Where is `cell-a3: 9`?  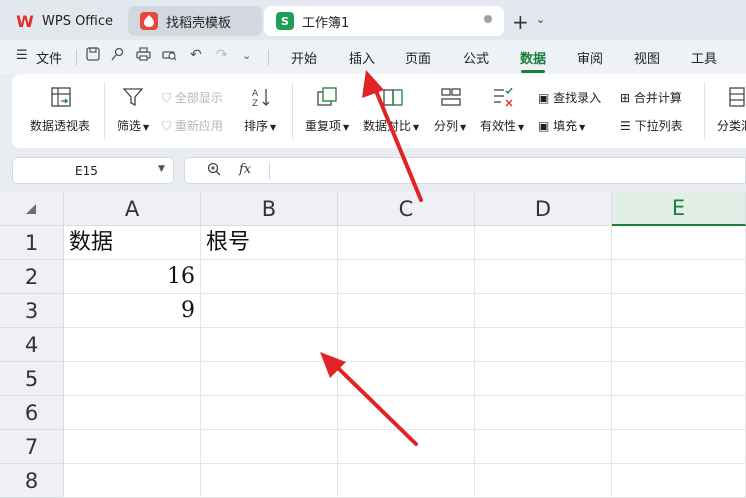
cell-a3: 9 is located at coordinates (132, 311).